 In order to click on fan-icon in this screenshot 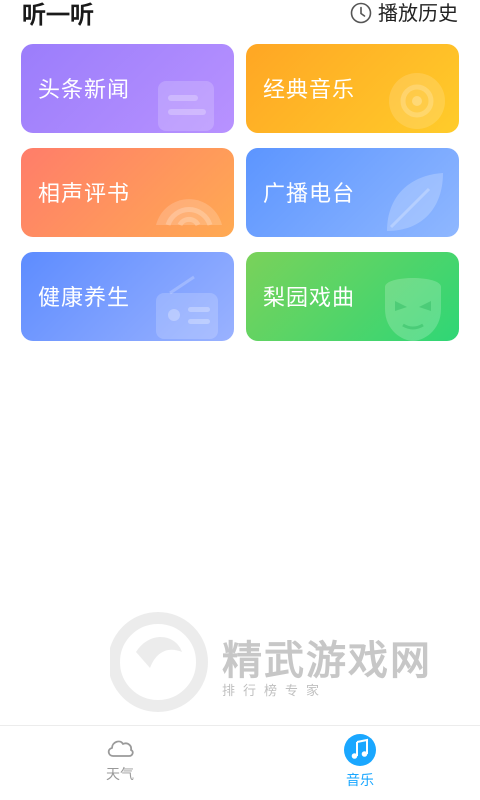, I will do `click(189, 213)`.